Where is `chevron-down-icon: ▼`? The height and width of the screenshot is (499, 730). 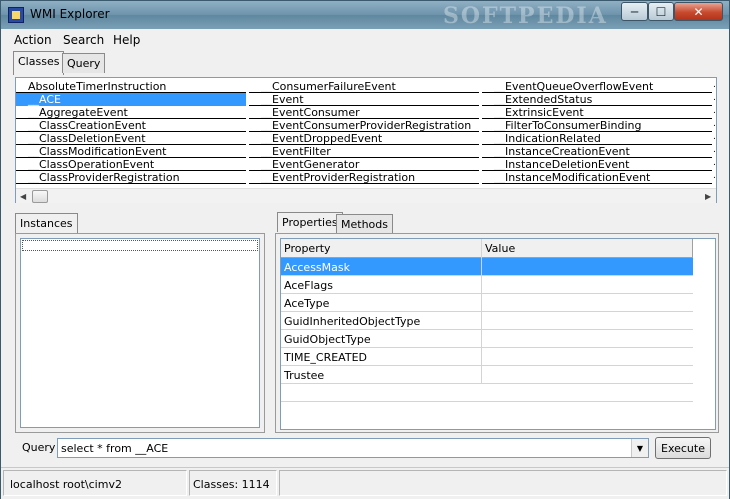
chevron-down-icon: ▼ is located at coordinates (639, 448).